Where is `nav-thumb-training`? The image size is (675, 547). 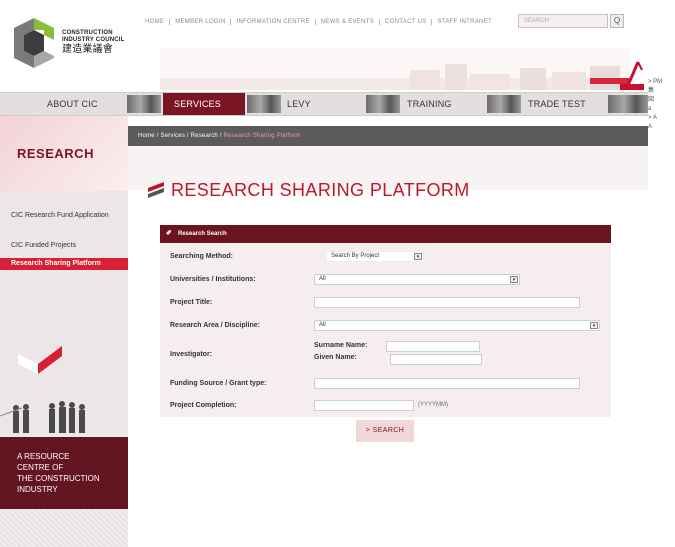 nav-thumb-training is located at coordinates (383, 104).